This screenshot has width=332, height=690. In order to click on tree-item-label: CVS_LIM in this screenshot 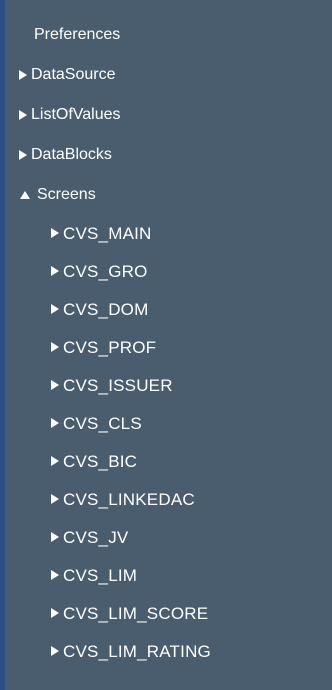, I will do `click(100, 575)`.